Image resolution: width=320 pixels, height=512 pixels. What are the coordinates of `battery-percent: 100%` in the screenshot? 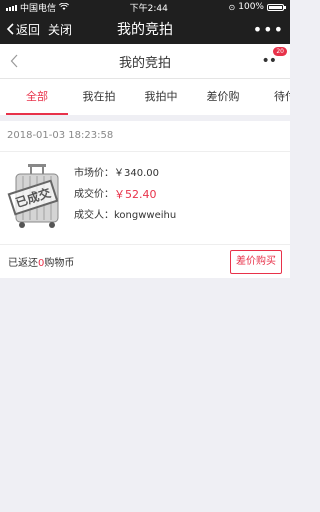 It's located at (251, 7).